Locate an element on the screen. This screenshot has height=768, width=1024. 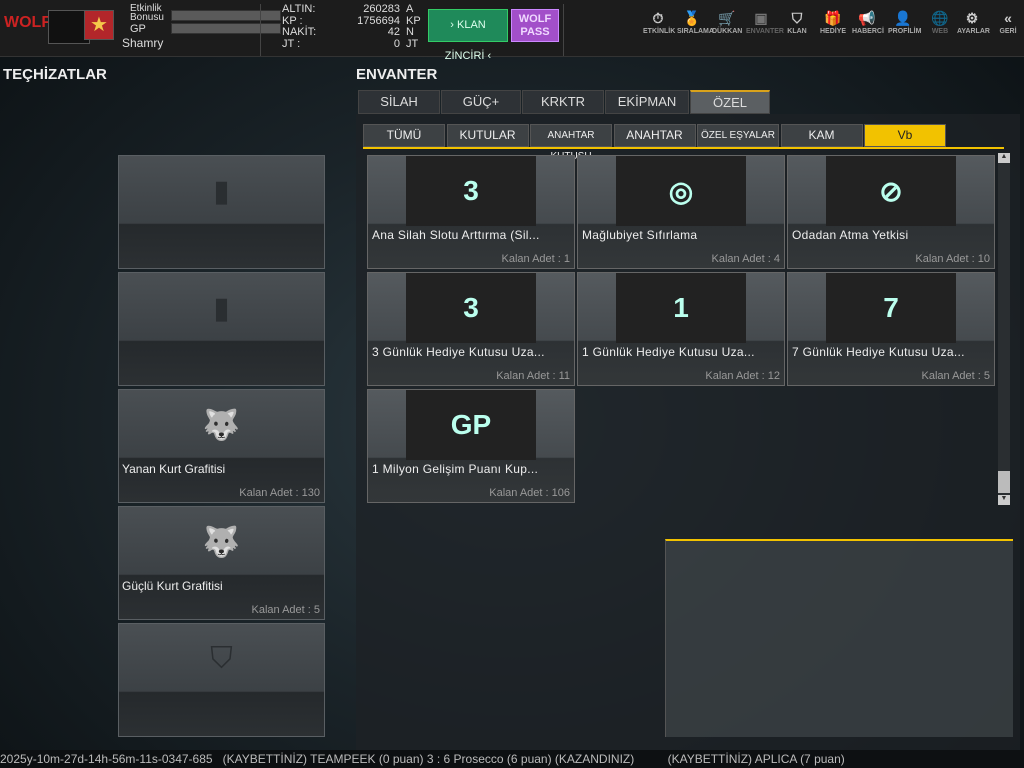
nav-label: DÜKKAN is located at coordinates (727, 31).